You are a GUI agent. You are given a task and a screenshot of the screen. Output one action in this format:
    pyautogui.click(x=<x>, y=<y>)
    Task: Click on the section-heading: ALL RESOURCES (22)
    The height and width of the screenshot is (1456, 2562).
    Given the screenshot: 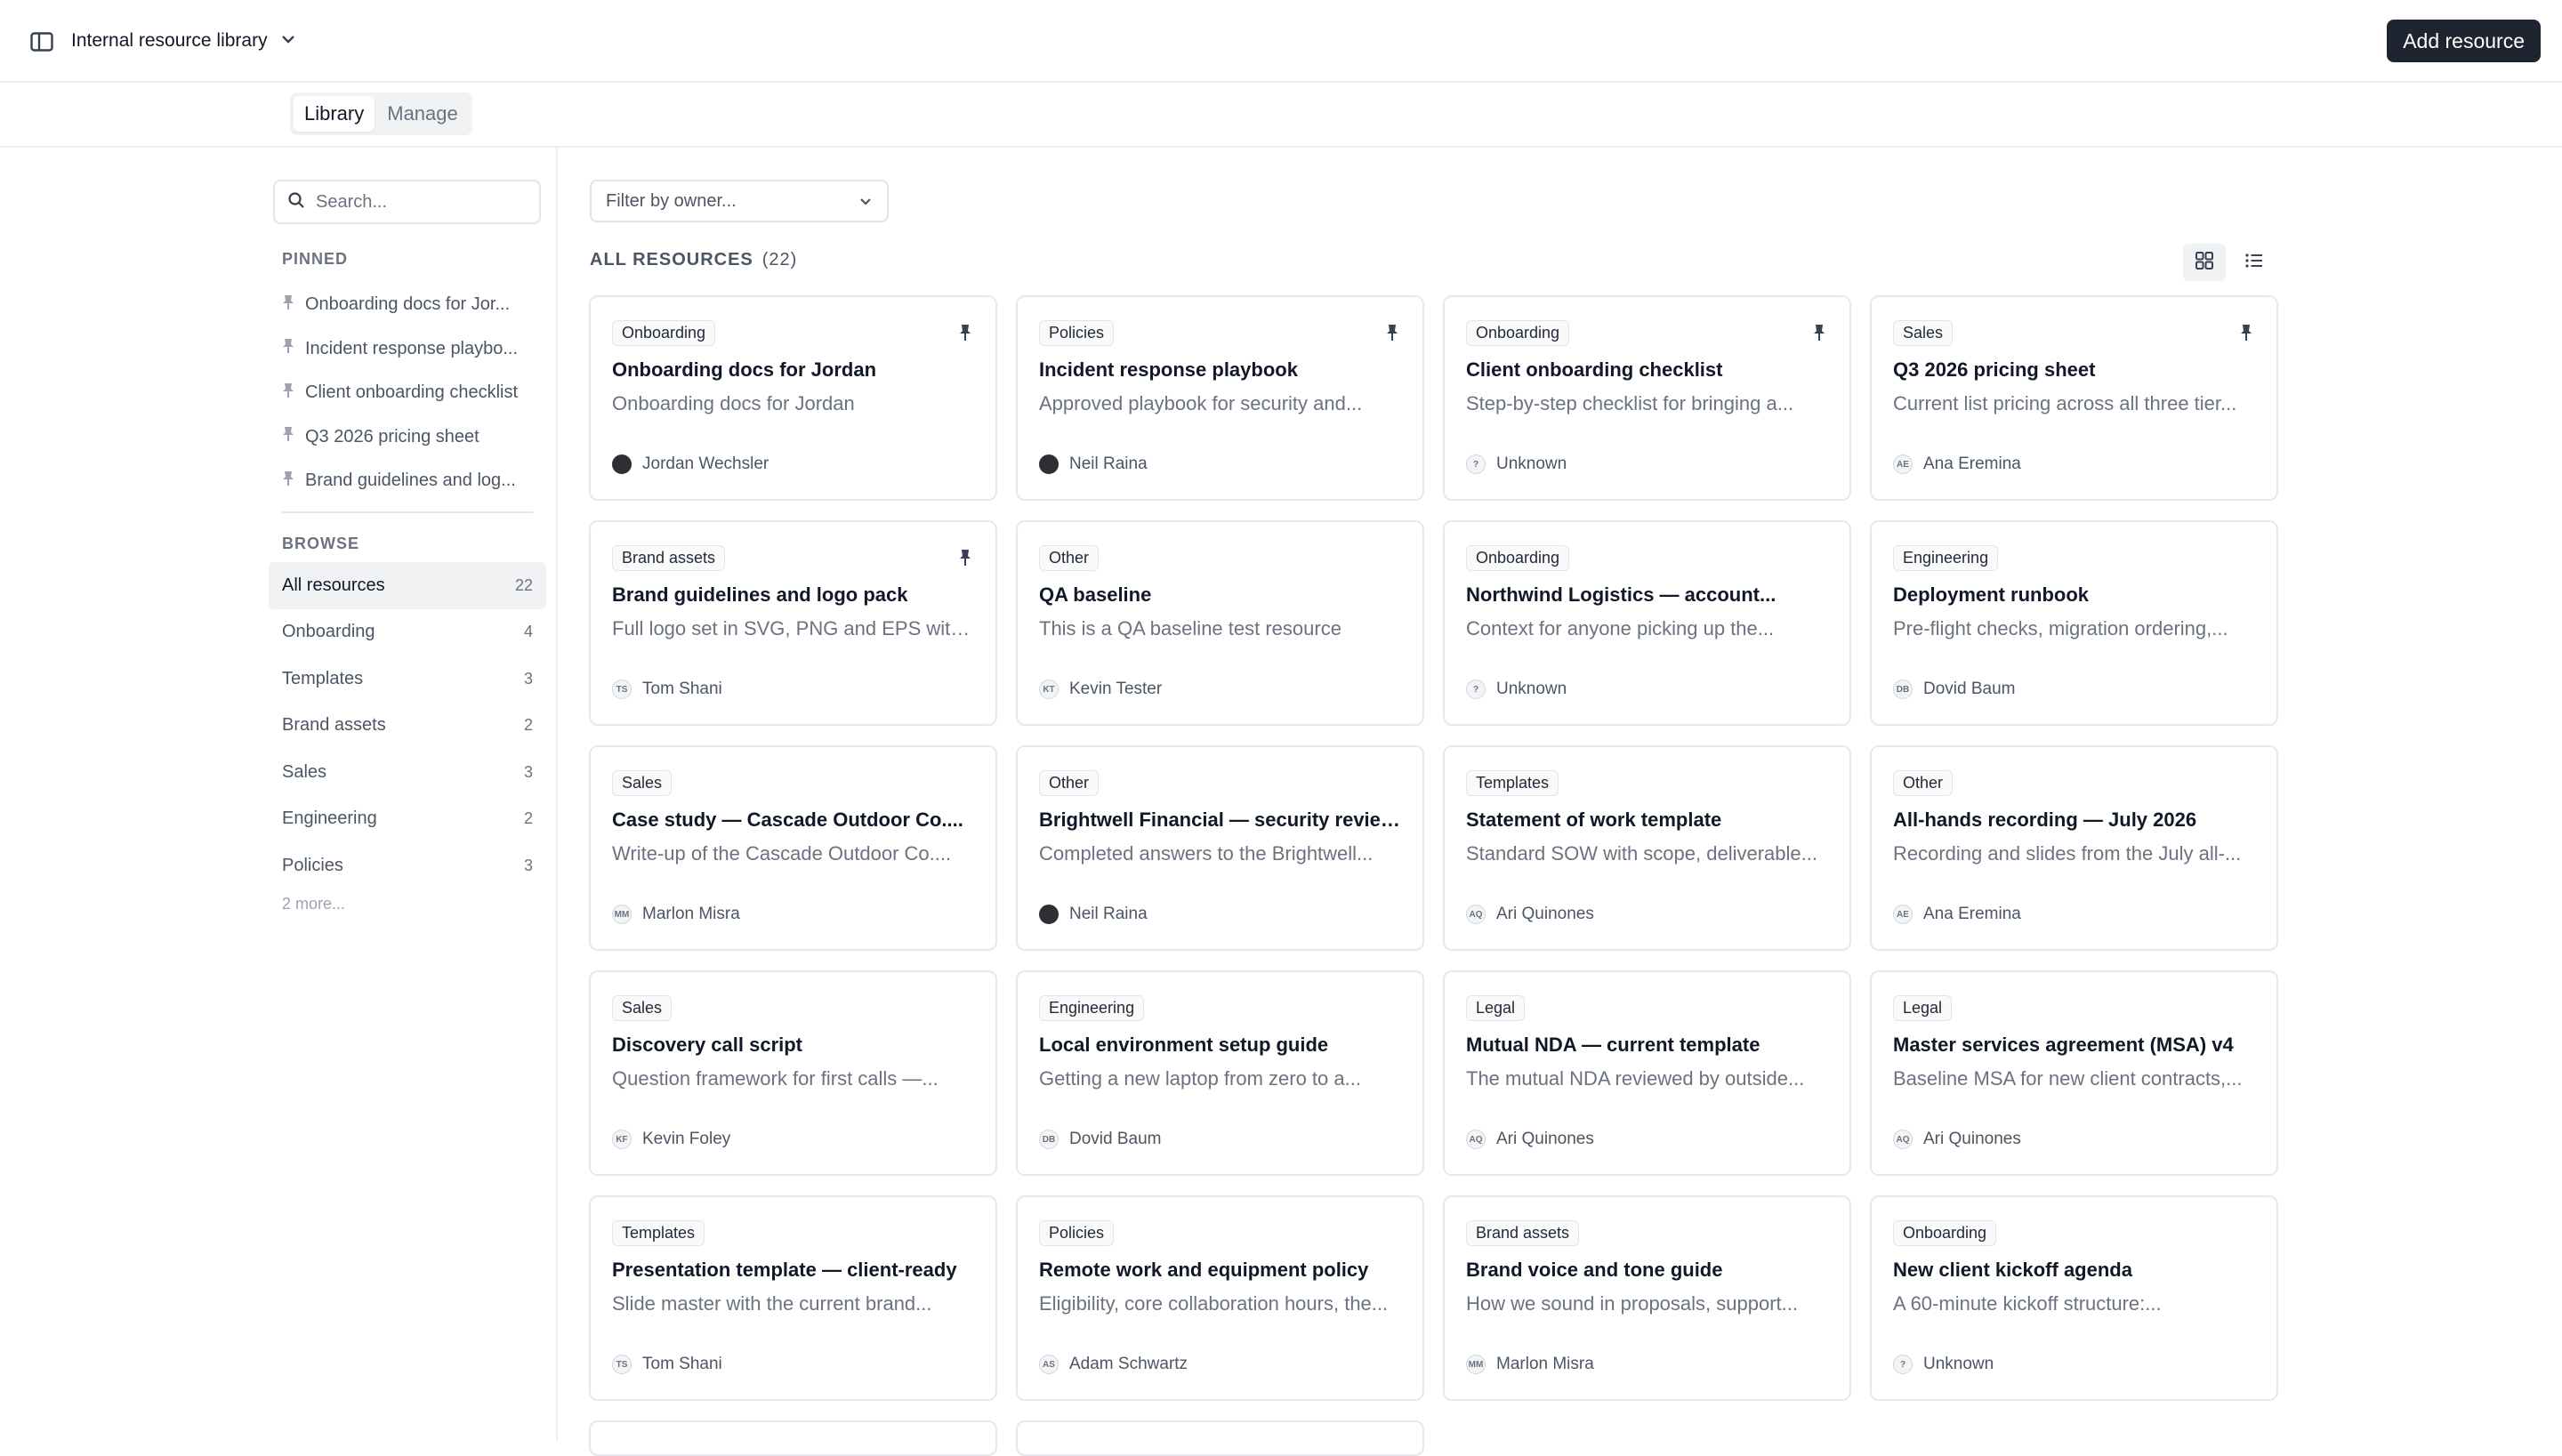 What is the action you would take?
    pyautogui.click(x=693, y=260)
    